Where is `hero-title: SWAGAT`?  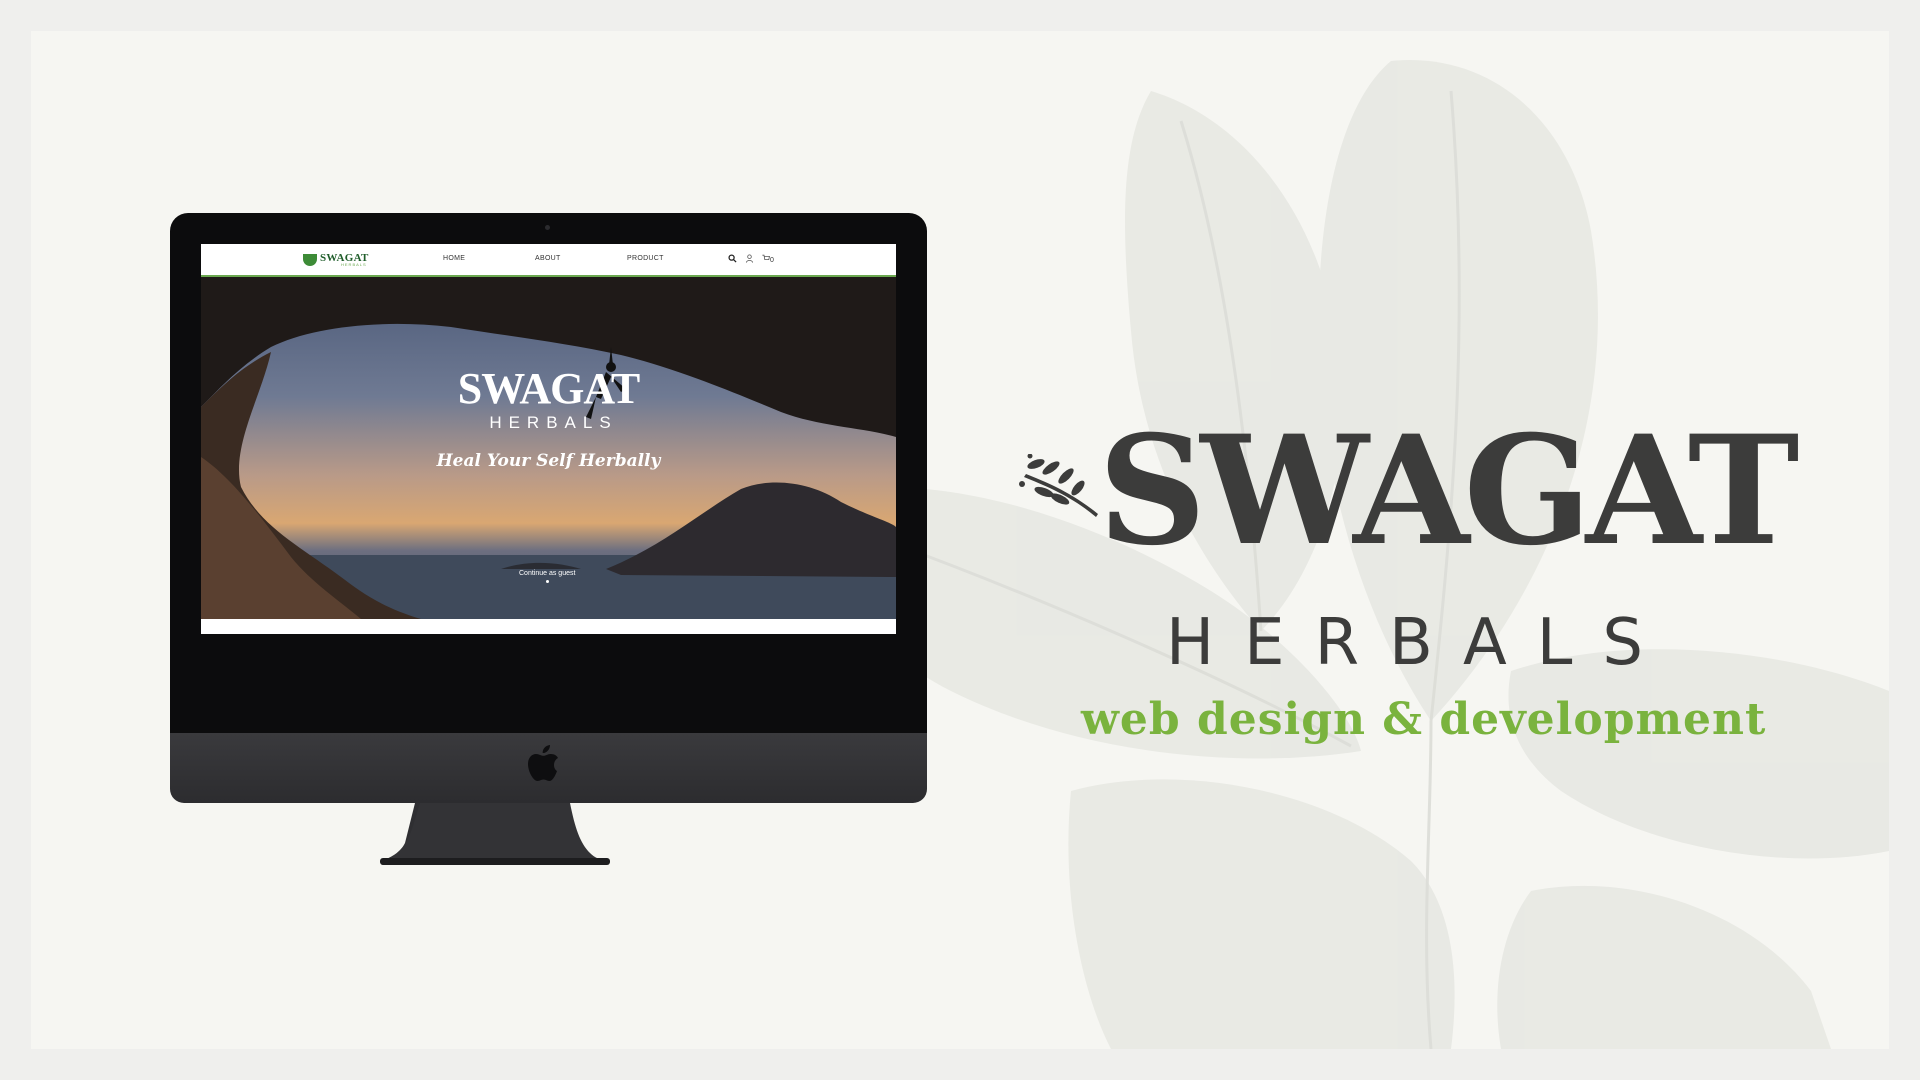 hero-title: SWAGAT is located at coordinates (548, 388).